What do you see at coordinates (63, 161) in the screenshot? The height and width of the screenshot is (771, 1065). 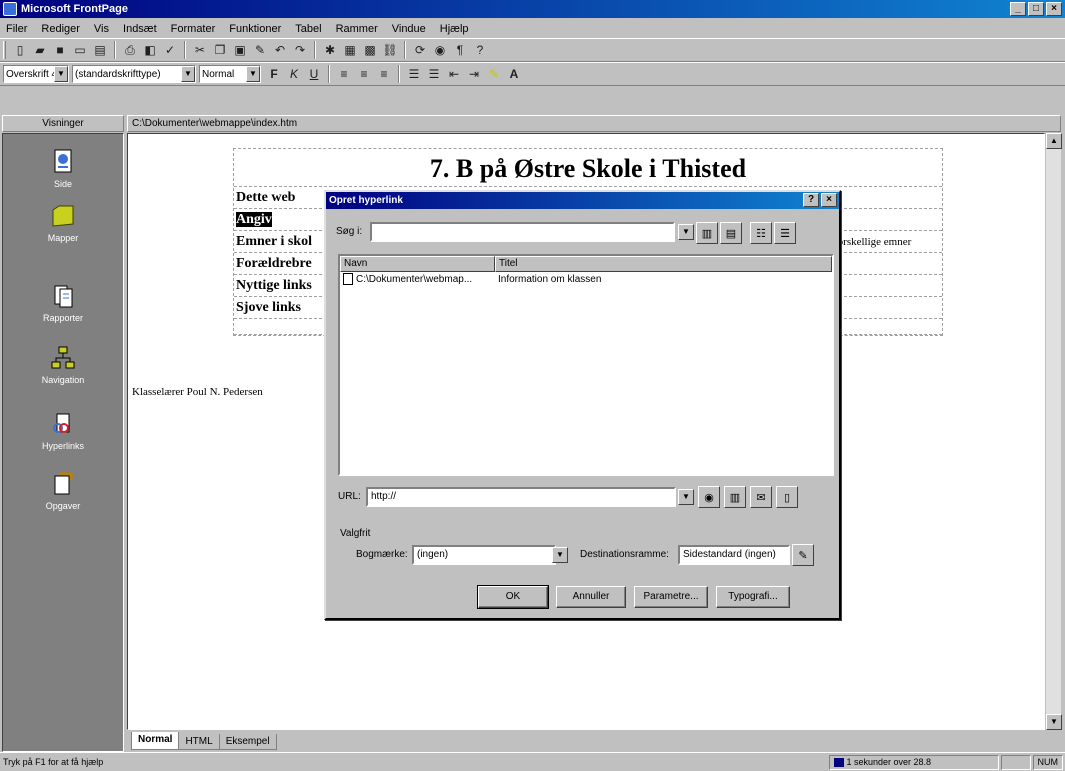 I see `page-icon` at bounding box center [63, 161].